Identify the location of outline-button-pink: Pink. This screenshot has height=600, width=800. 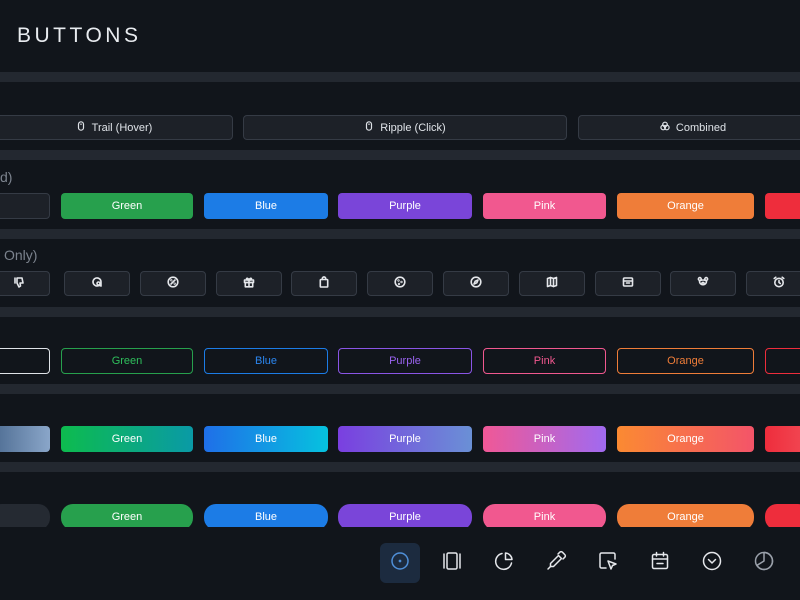
(544, 361).